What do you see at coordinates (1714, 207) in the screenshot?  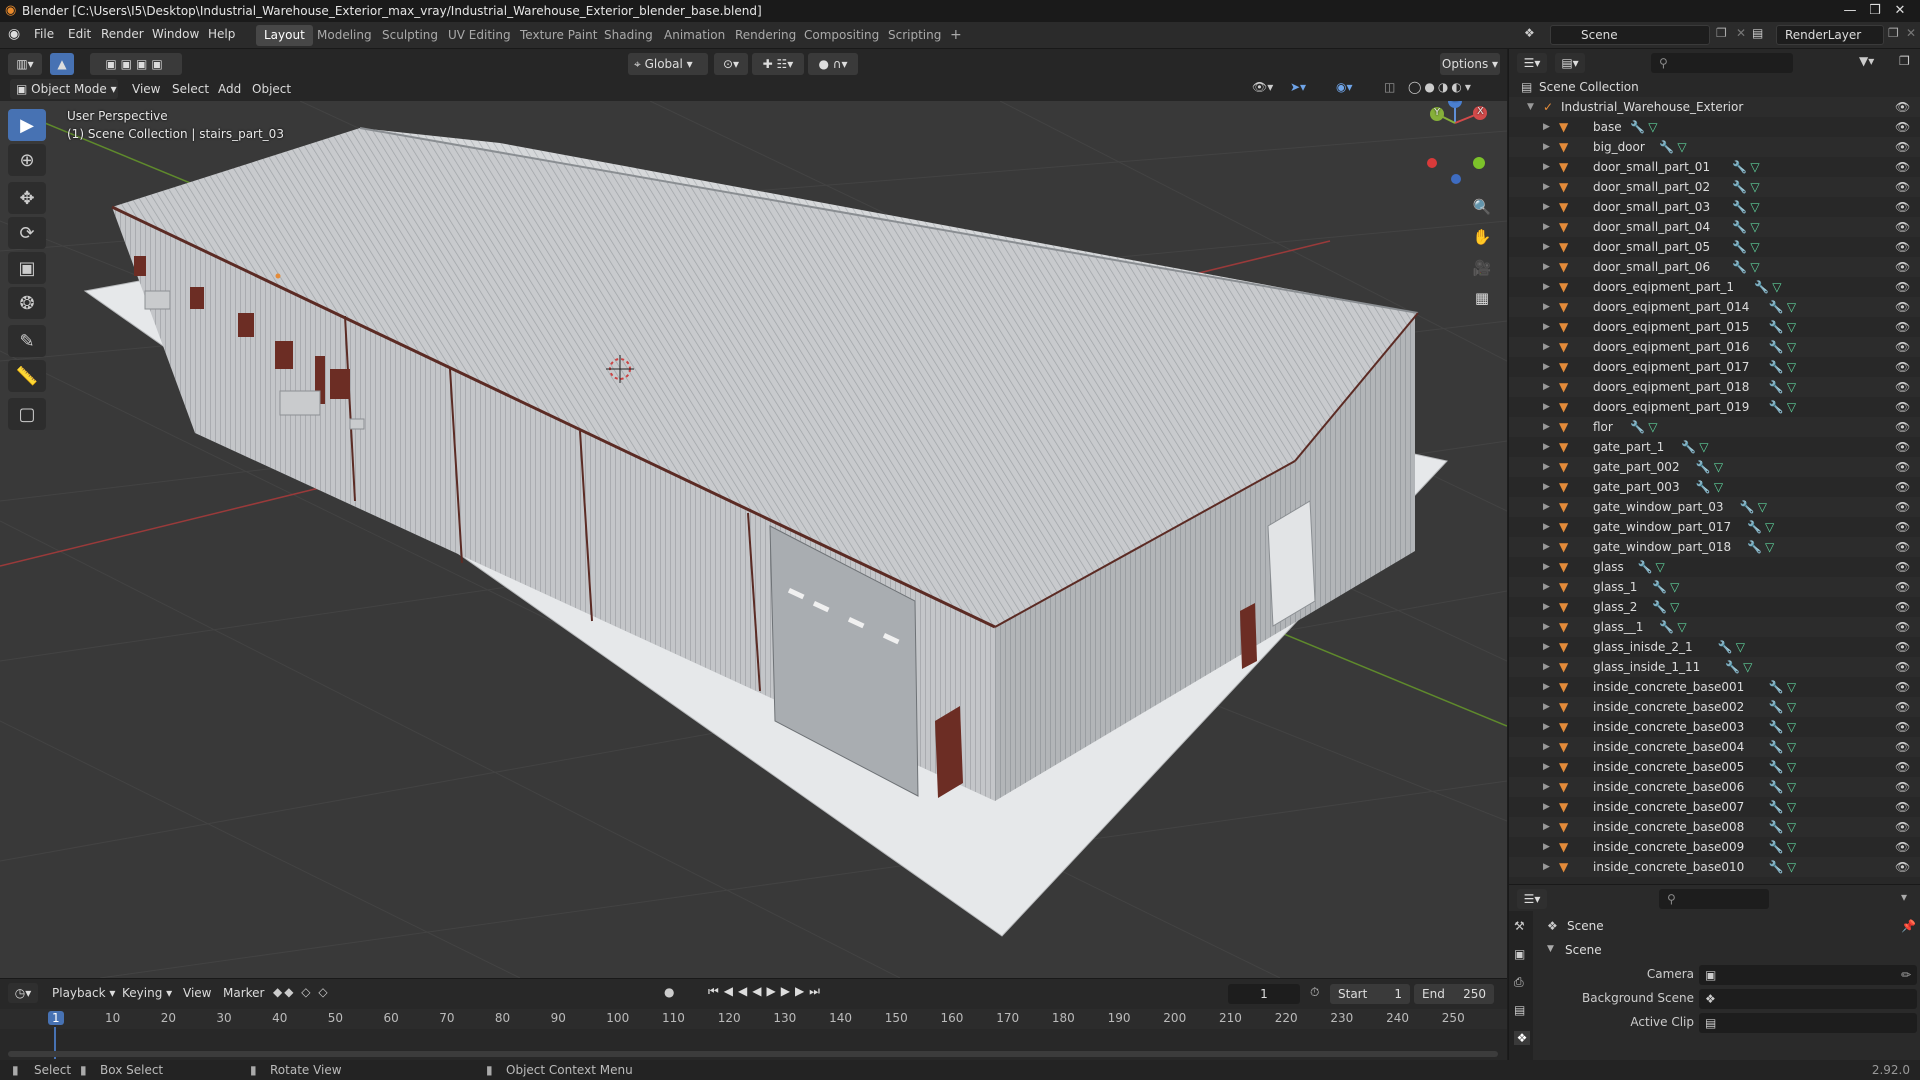 I see `outliner-object-row: ▶ ▼ door_small_part_03 🔧 ▽ 👁` at bounding box center [1714, 207].